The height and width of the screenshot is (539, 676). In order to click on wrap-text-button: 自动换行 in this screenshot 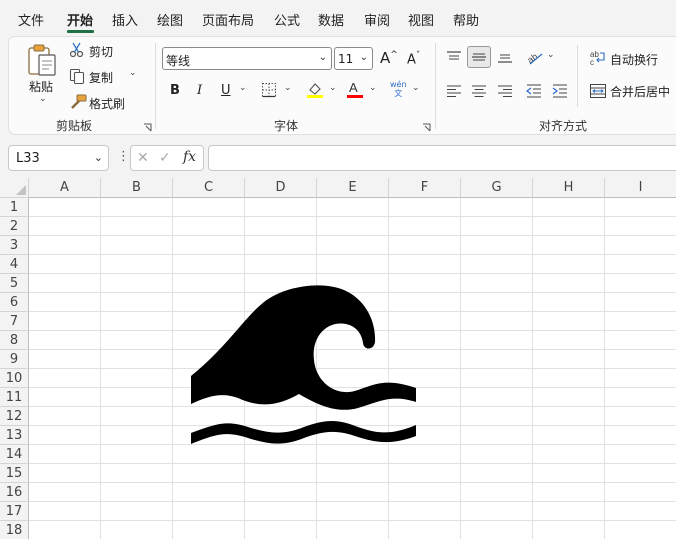, I will do `click(634, 59)`.